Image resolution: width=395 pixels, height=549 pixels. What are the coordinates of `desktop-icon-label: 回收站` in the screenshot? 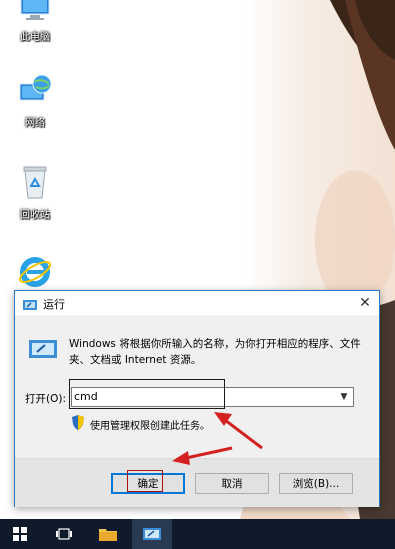 It's located at (35, 215).